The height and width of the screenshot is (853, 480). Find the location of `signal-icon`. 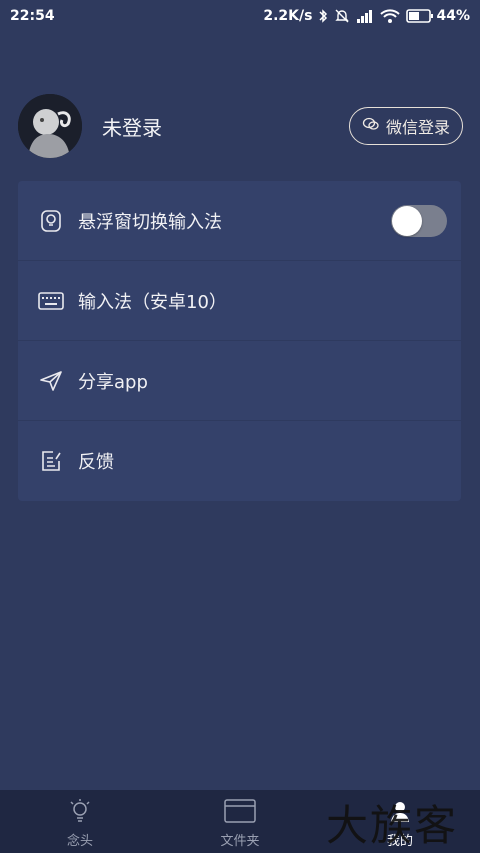

signal-icon is located at coordinates (365, 16).